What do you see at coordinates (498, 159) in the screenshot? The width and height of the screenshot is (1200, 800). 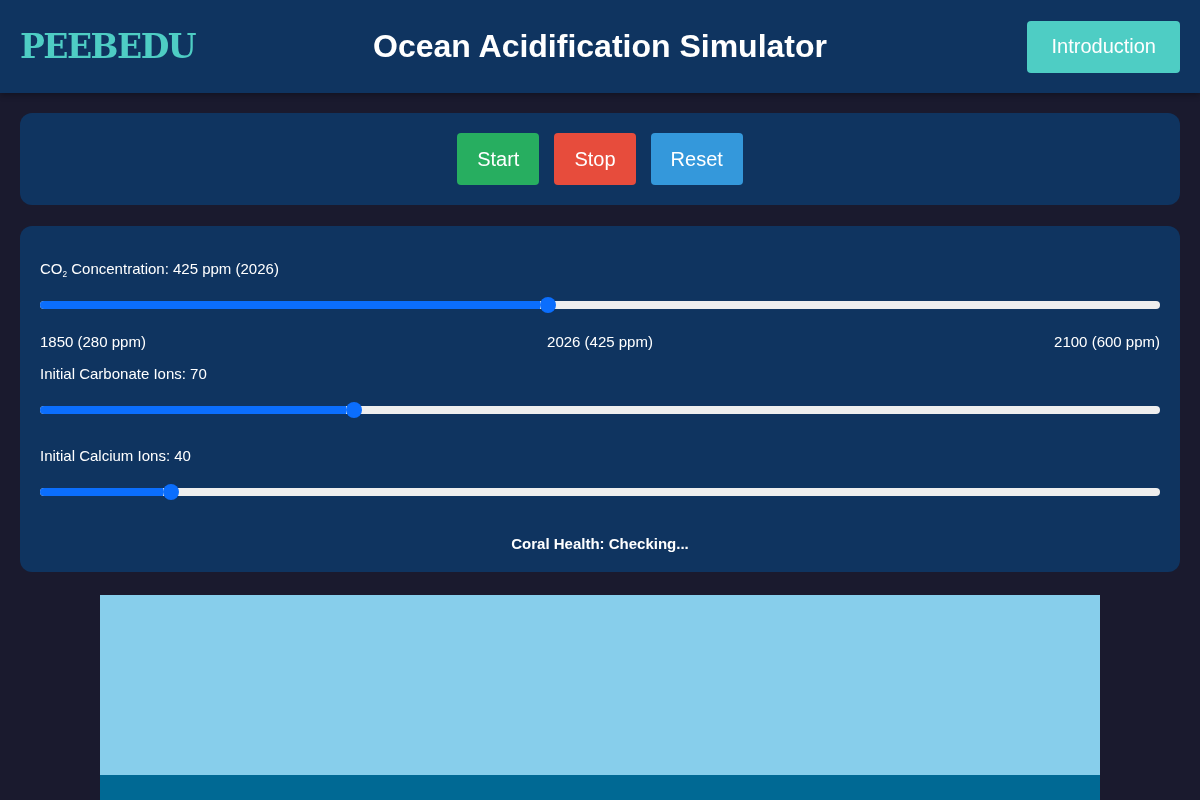 I see `control-button: Start` at bounding box center [498, 159].